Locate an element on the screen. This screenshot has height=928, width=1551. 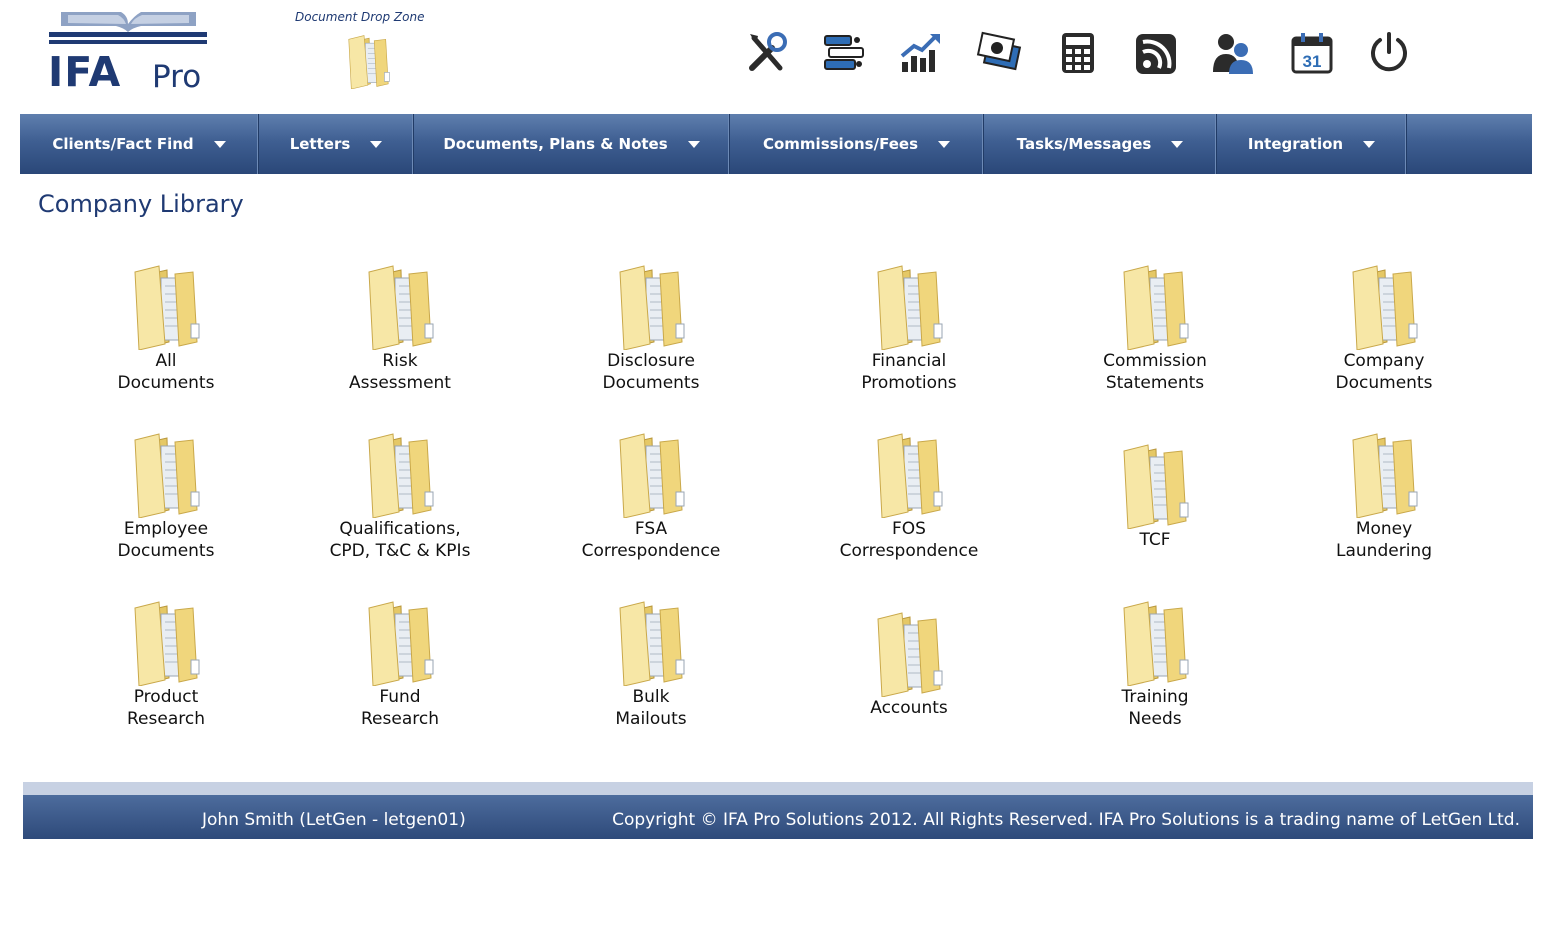
logo-ifa-text: IFA is located at coordinates (85, 72).